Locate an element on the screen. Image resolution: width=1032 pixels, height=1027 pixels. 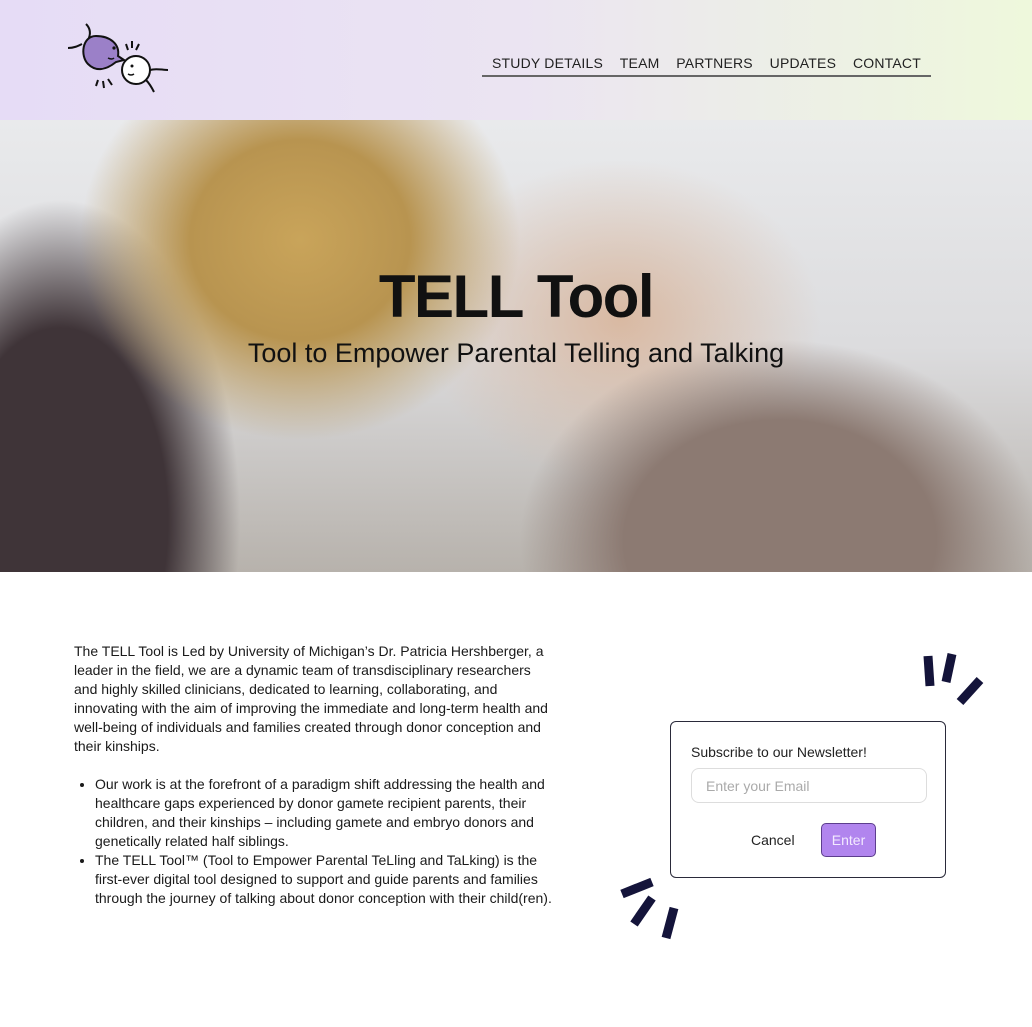
nav-team: TEAM is located at coordinates (640, 65).